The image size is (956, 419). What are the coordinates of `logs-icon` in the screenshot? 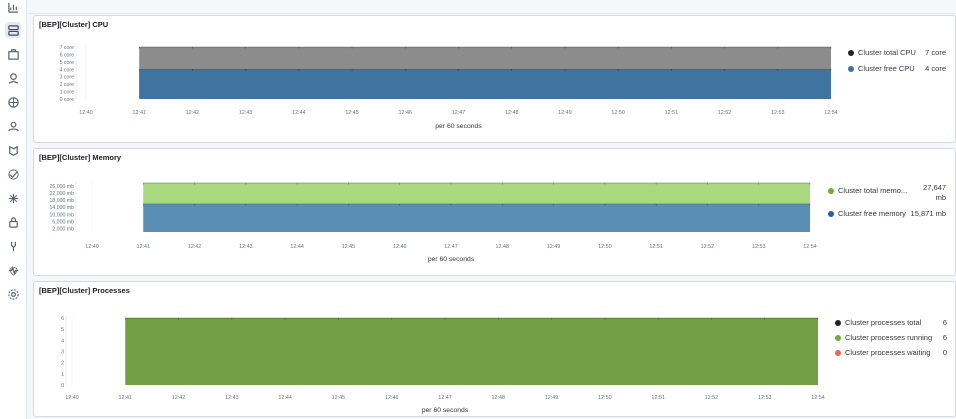 It's located at (13, 150).